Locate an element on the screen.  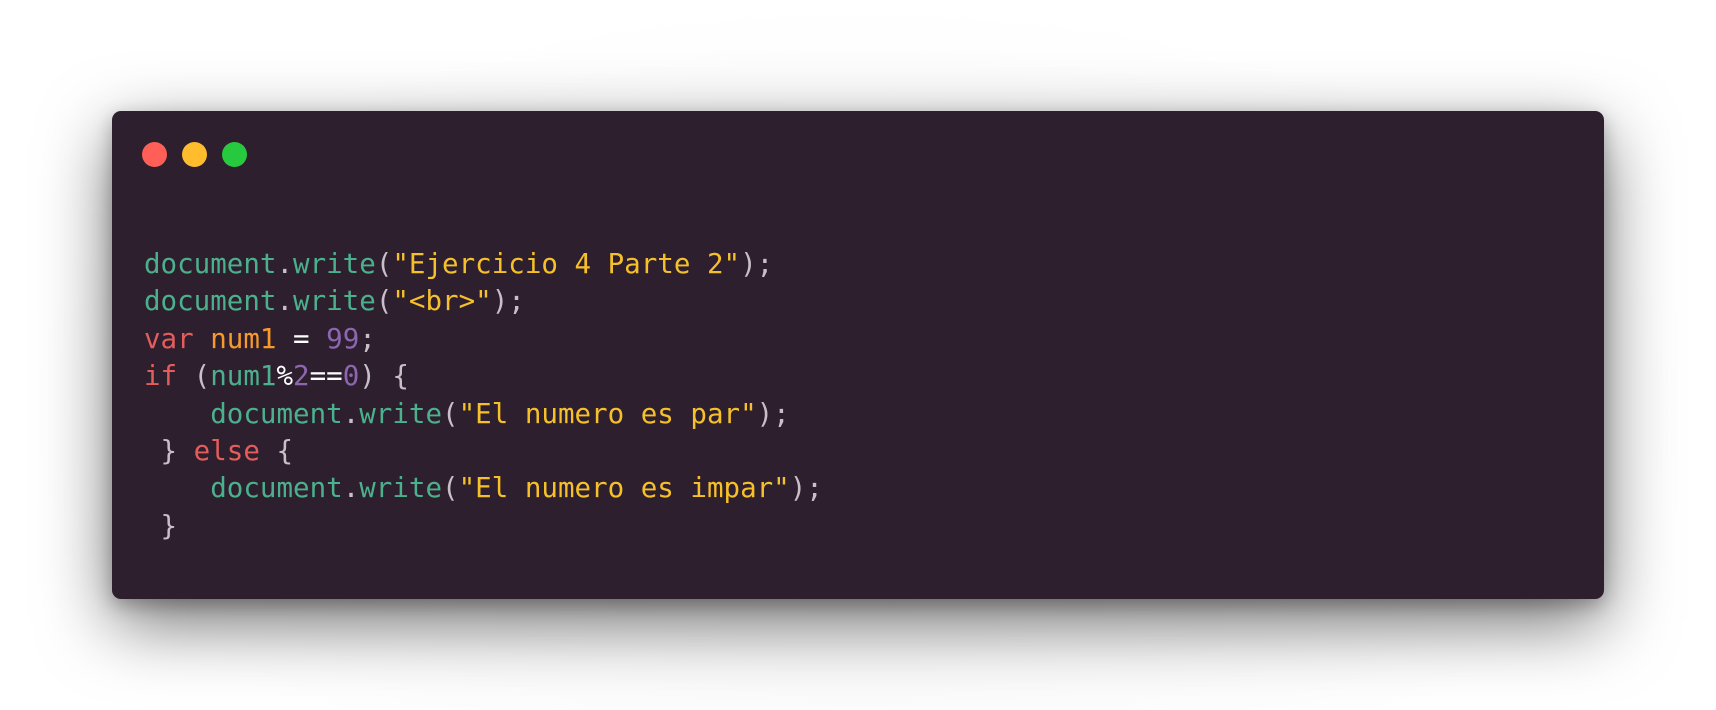
code-line: document.write("El numero es impar"); is located at coordinates (483, 488).